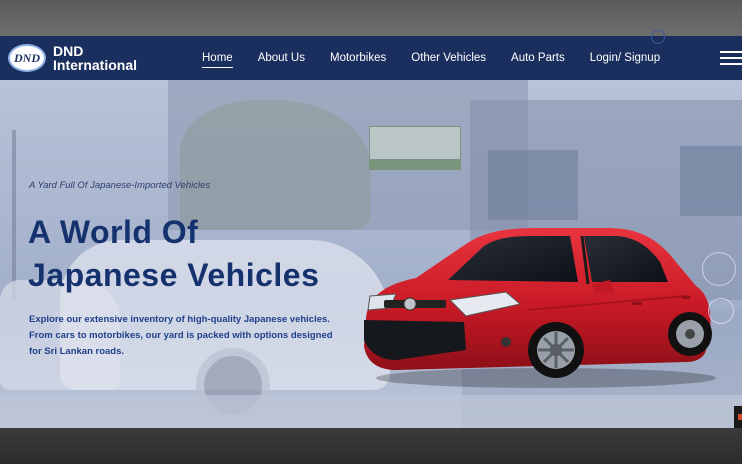 The height and width of the screenshot is (464, 742). What do you see at coordinates (371, 446) in the screenshot?
I see `browser-frame-bottom` at bounding box center [371, 446].